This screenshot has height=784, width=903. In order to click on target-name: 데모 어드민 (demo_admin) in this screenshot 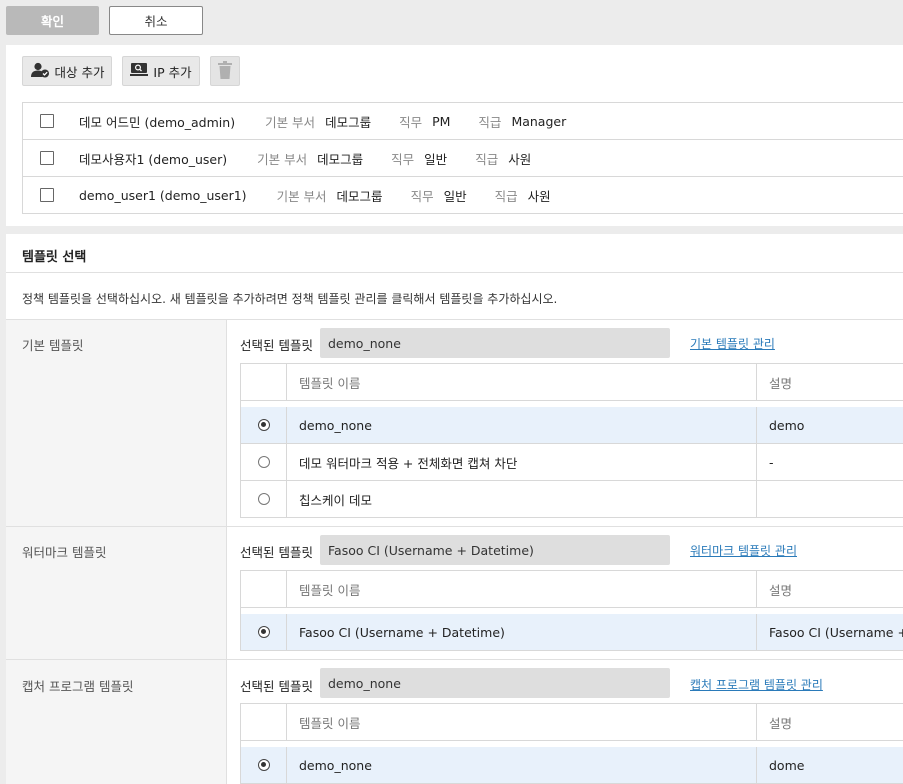, I will do `click(157, 122)`.